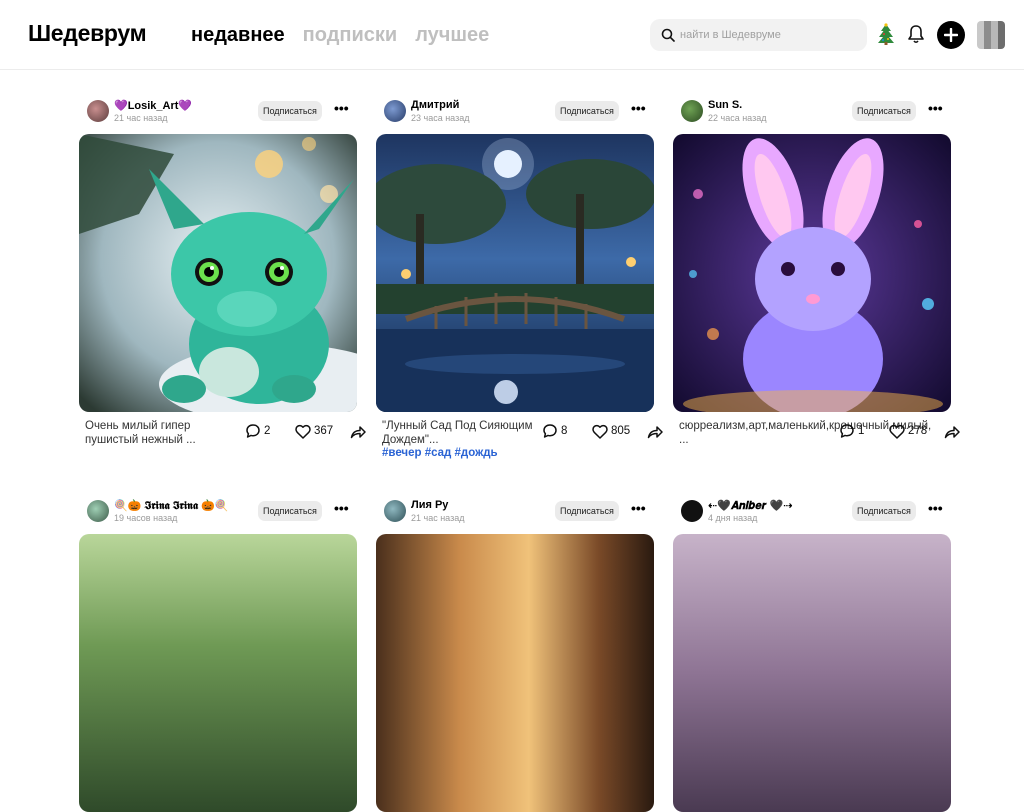 This screenshot has height=812, width=1024. I want to click on post-header: Дмитрий 23 часа назад Подписаться •••, so click(515, 111).